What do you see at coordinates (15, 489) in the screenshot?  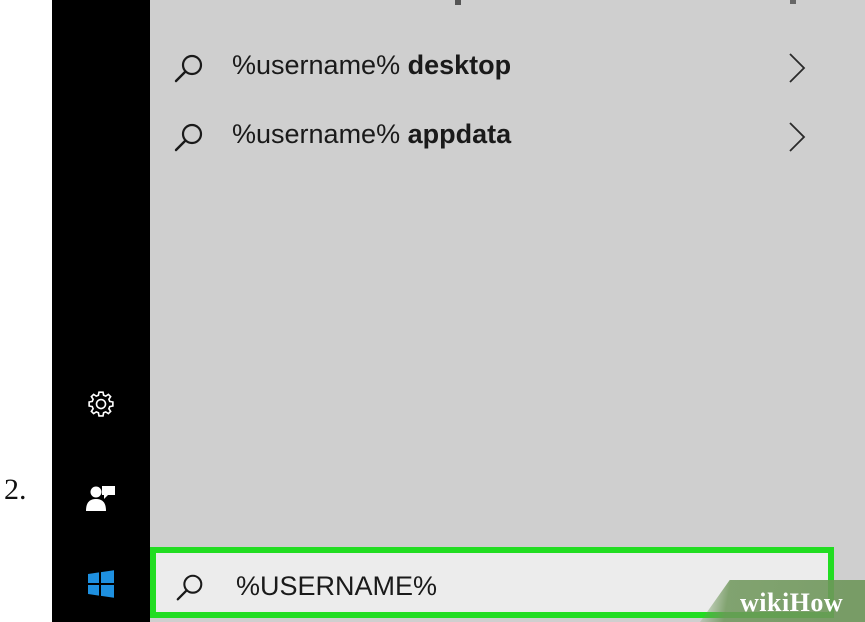 I see `step-number: 2.` at bounding box center [15, 489].